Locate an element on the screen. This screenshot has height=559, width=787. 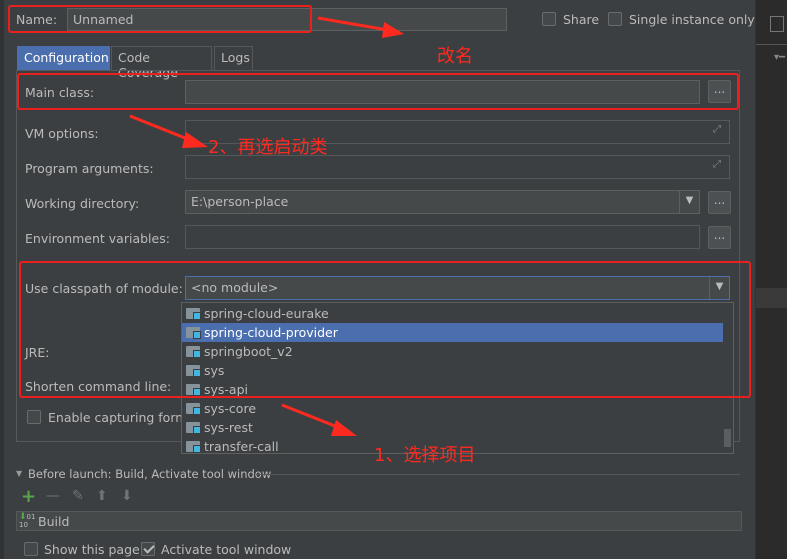
arrow-to-module is located at coordinates (311, 416).